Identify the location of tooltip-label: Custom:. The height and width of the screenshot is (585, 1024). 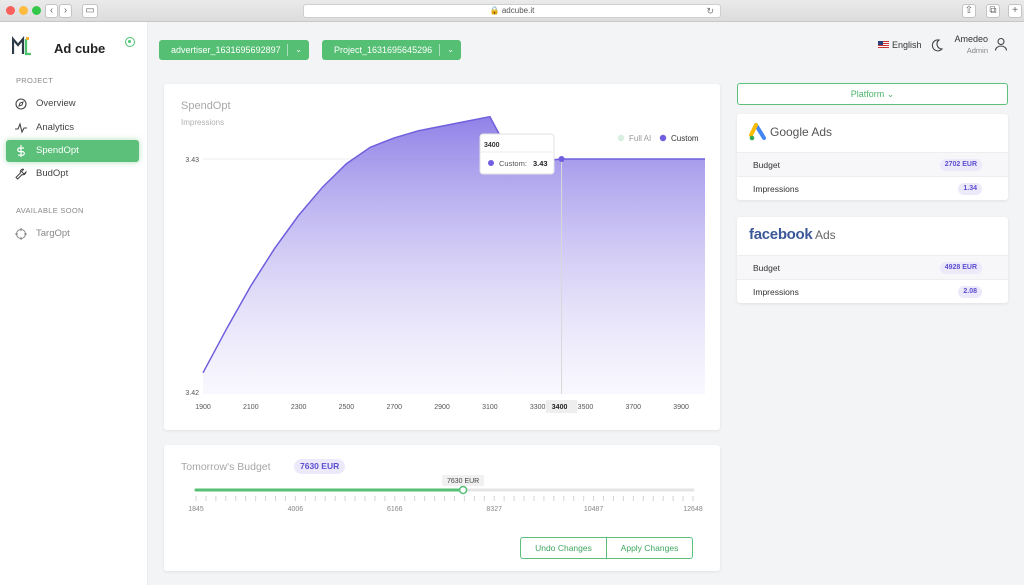
(513, 163).